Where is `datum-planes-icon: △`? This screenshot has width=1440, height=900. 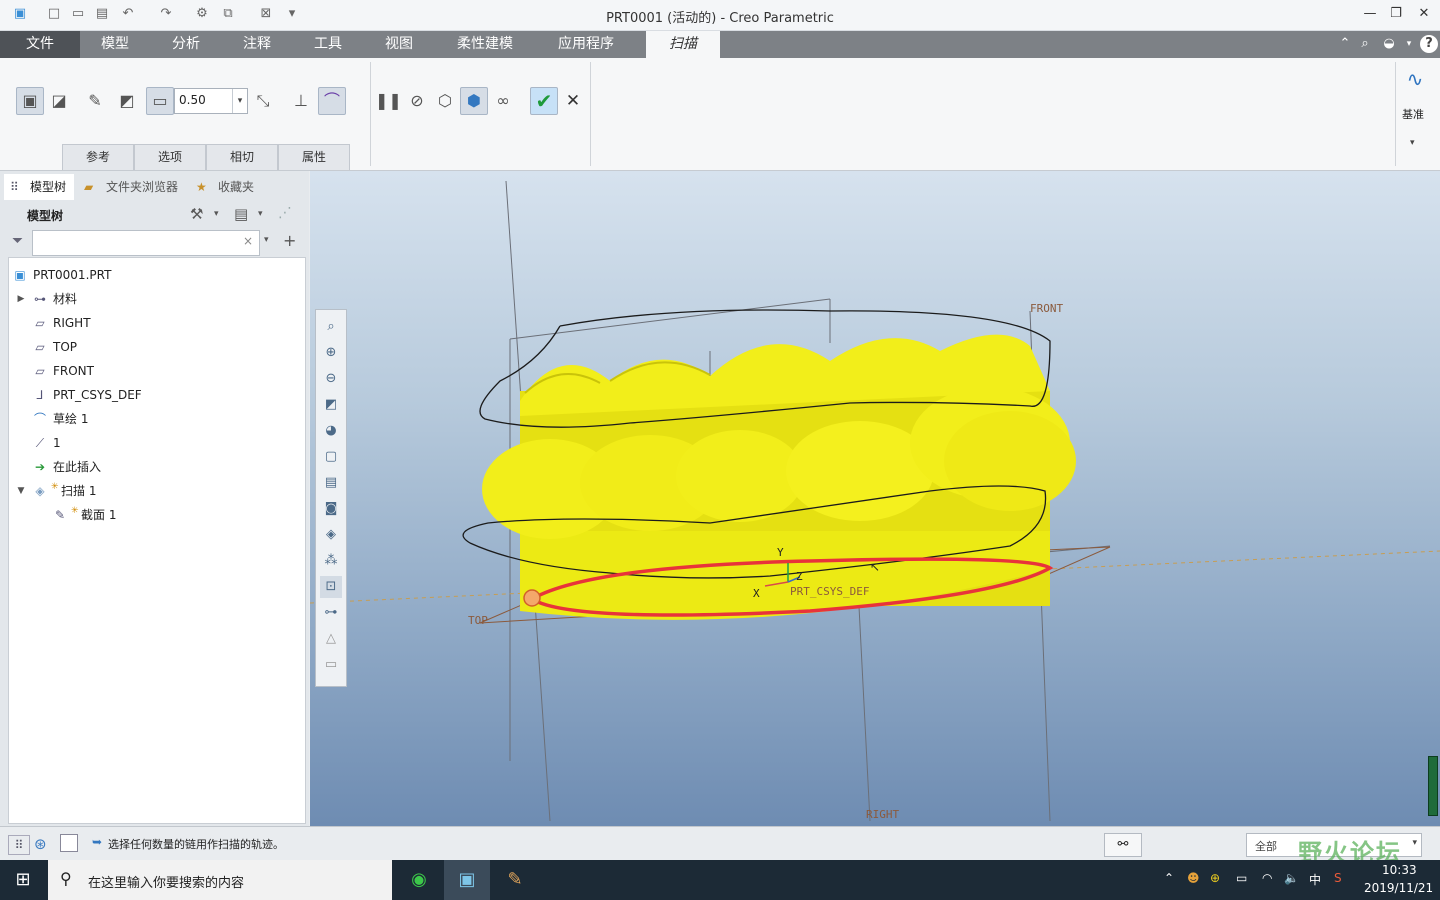 datum-planes-icon: △ is located at coordinates (331, 639).